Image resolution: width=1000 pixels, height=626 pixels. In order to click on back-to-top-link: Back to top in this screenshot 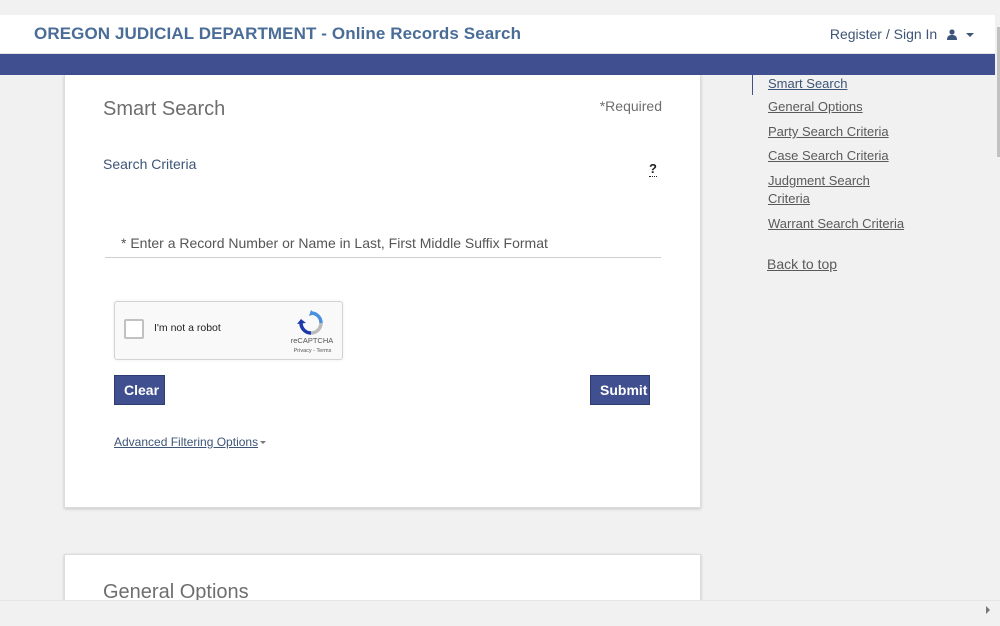, I will do `click(802, 264)`.